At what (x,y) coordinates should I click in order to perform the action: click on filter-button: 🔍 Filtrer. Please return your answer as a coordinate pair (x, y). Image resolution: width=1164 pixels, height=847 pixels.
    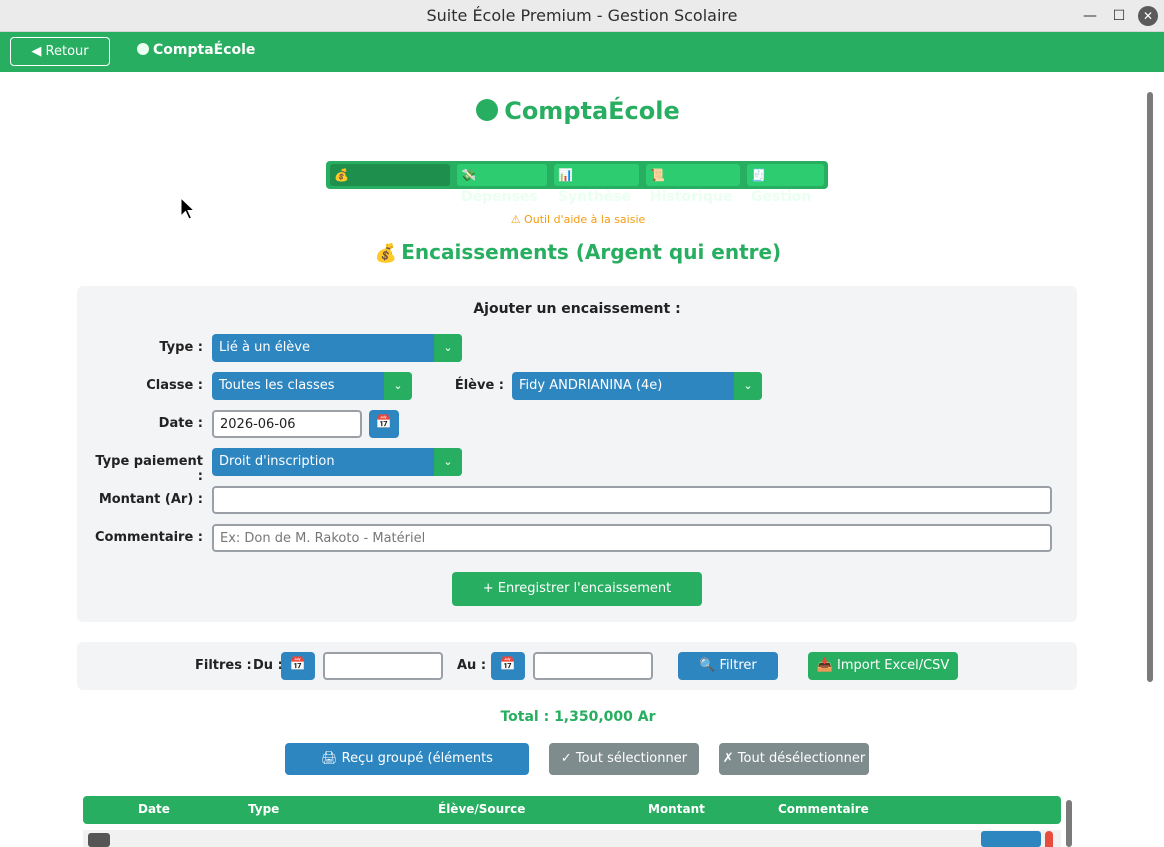
    Looking at the image, I should click on (728, 666).